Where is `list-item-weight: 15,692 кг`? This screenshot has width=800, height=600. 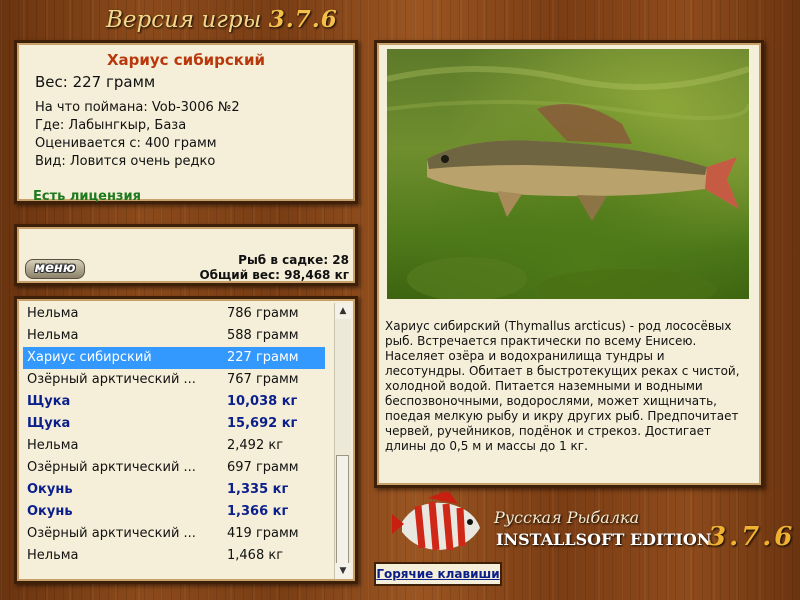 list-item-weight: 15,692 кг is located at coordinates (262, 423).